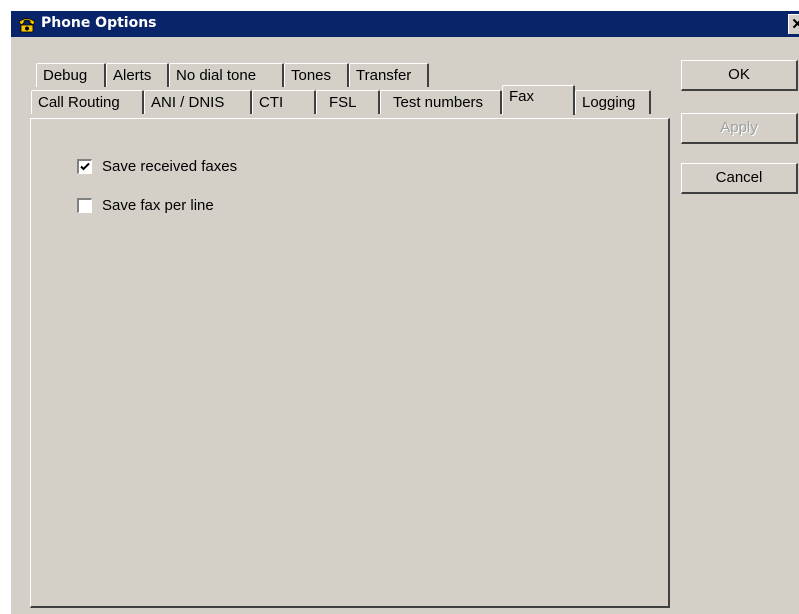 The image size is (799, 614). What do you see at coordinates (99, 23) in the screenshot?
I see `window-title: Phone Options` at bounding box center [99, 23].